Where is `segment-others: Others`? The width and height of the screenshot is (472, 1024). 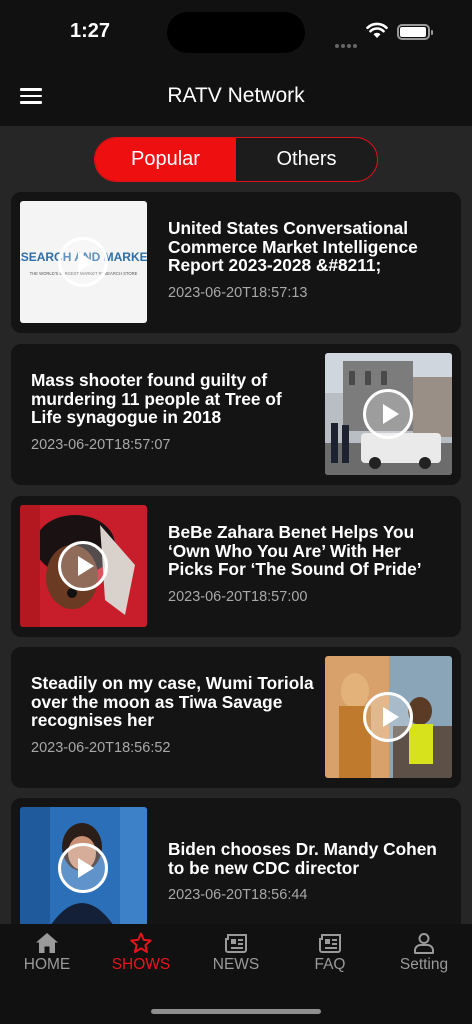 segment-others: Others is located at coordinates (306, 159).